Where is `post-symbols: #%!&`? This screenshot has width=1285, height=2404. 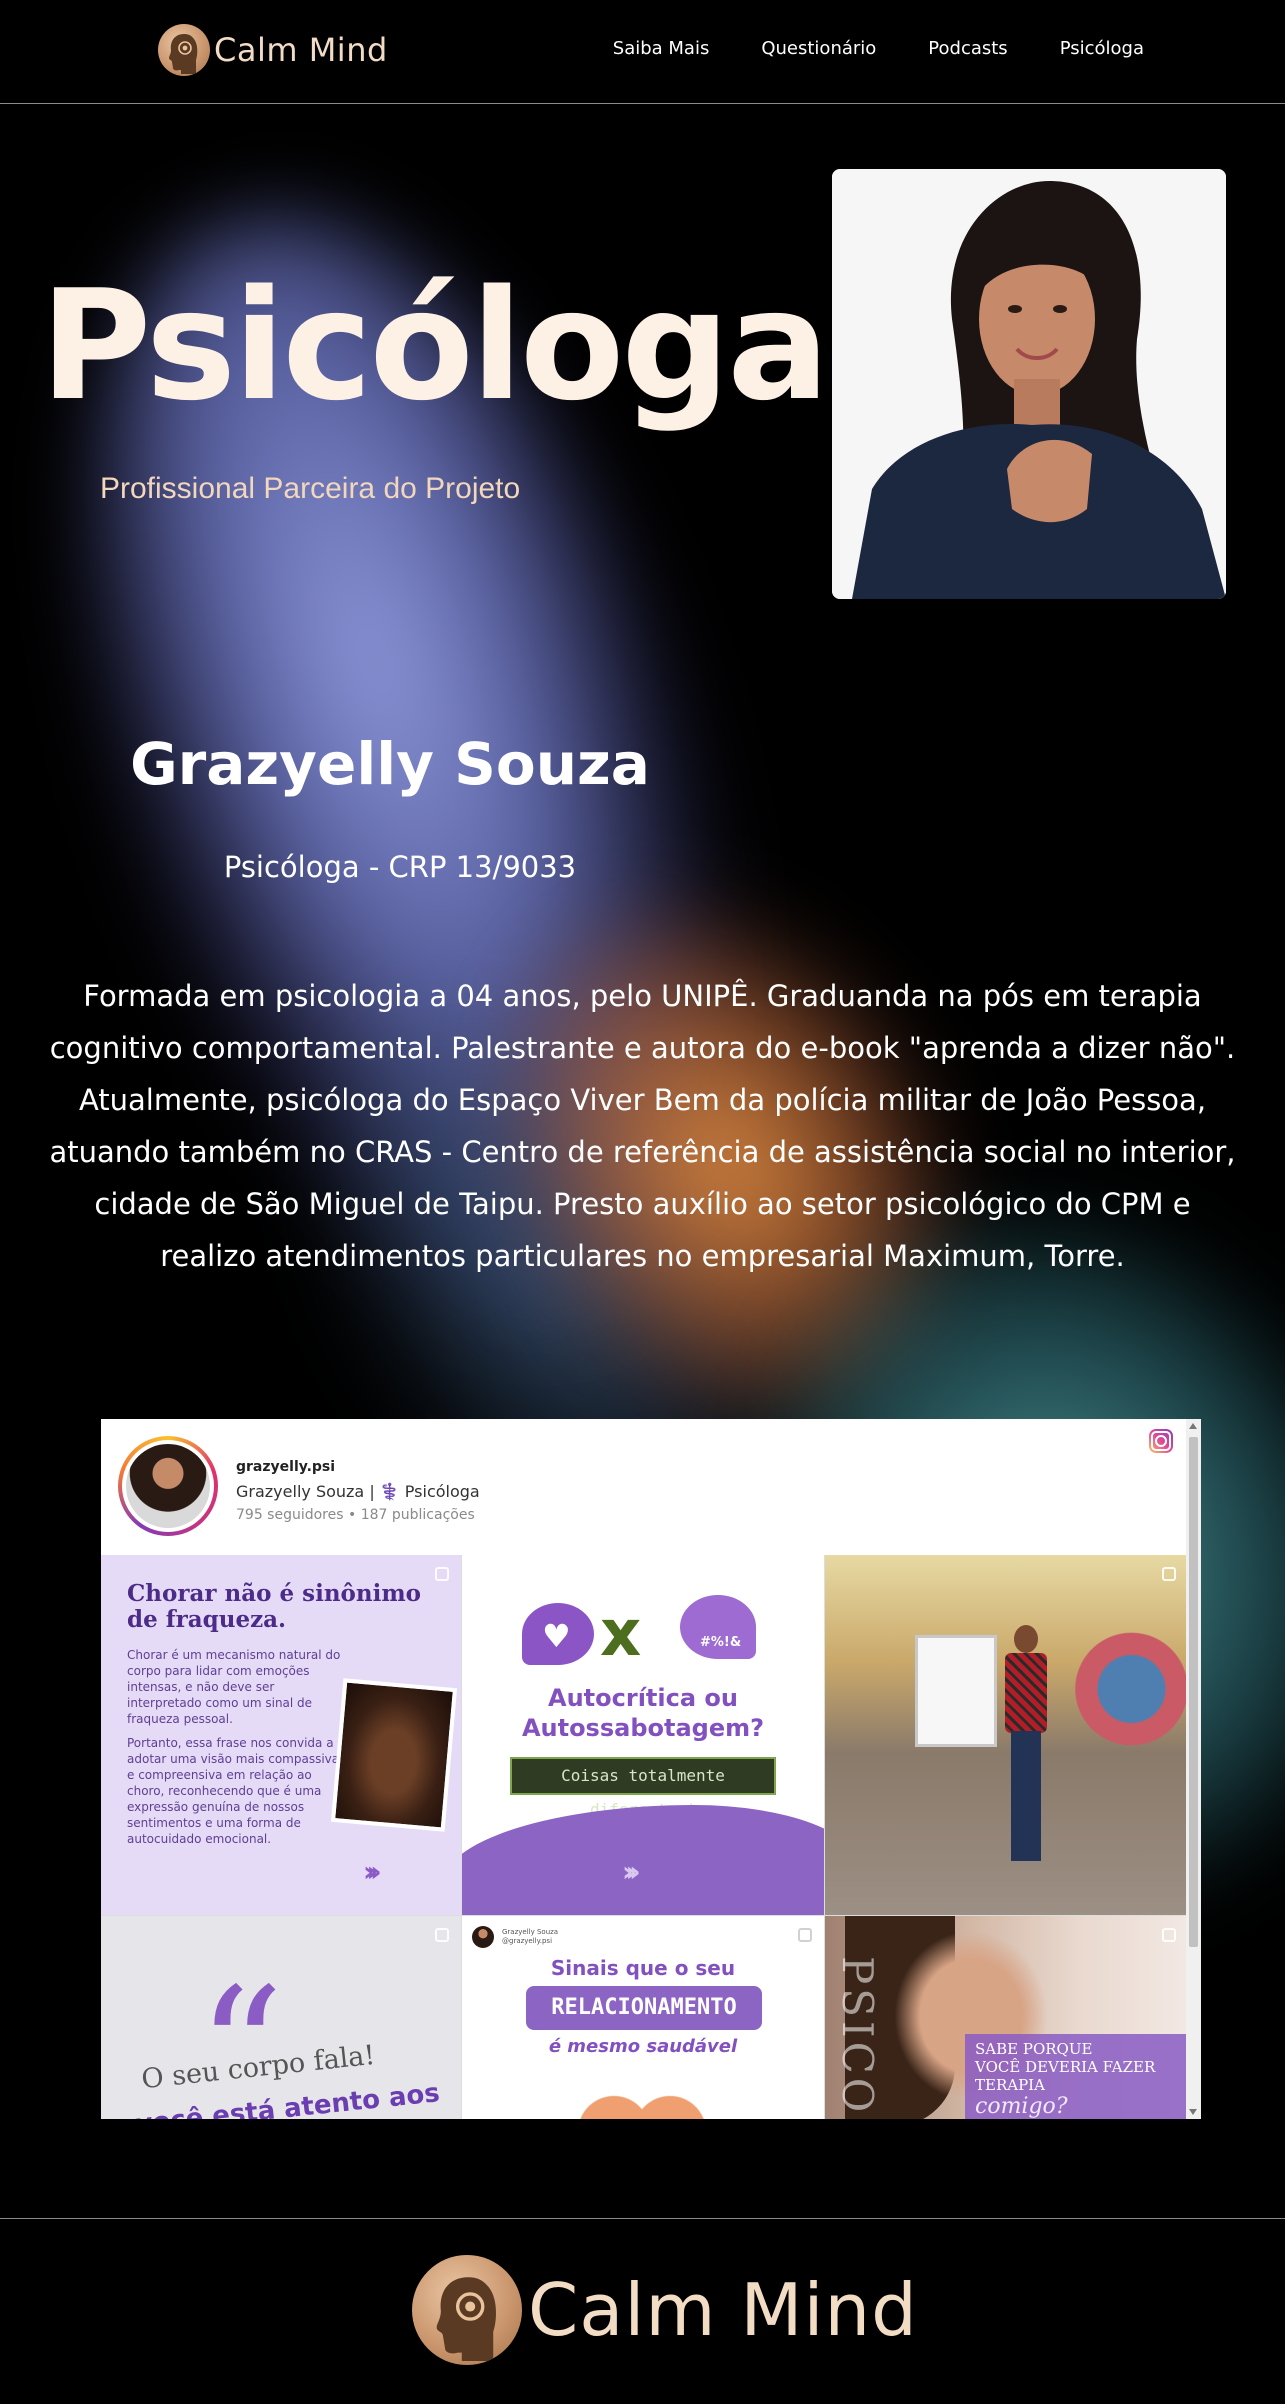
post-symbols: #%!& is located at coordinates (721, 1642).